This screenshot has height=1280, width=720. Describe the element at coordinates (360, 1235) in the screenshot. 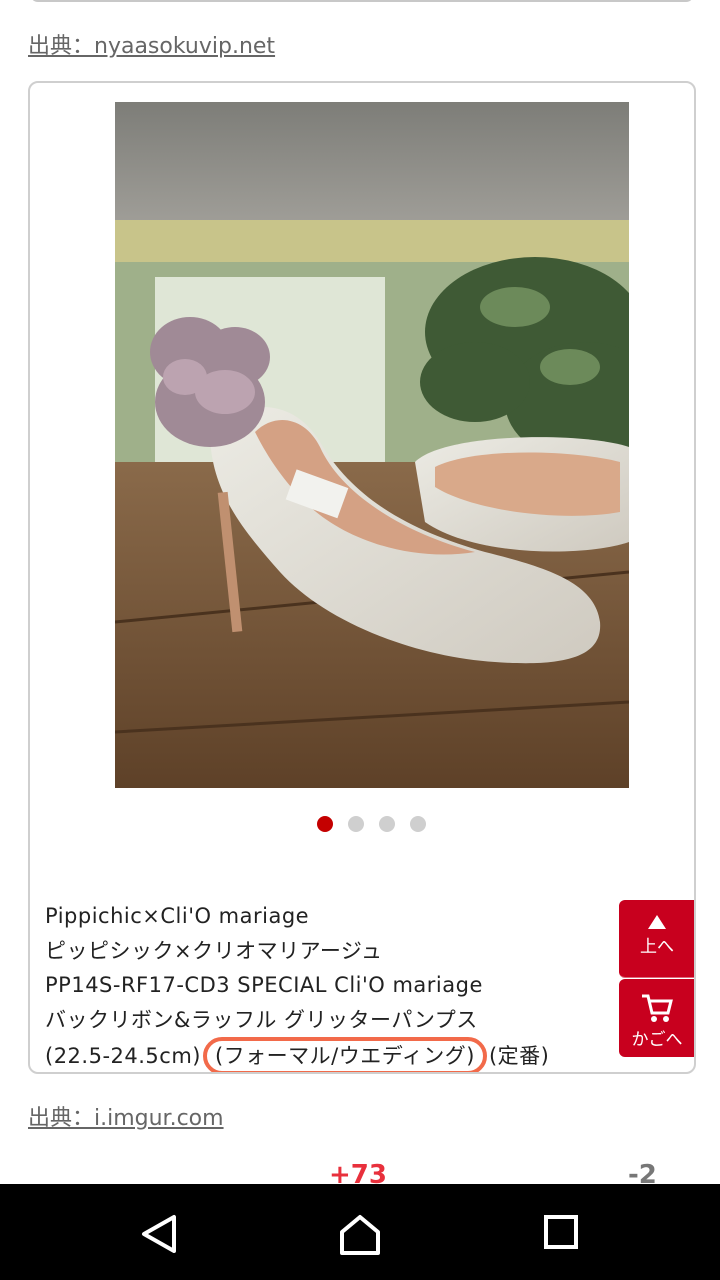

I see `home-icon` at that location.